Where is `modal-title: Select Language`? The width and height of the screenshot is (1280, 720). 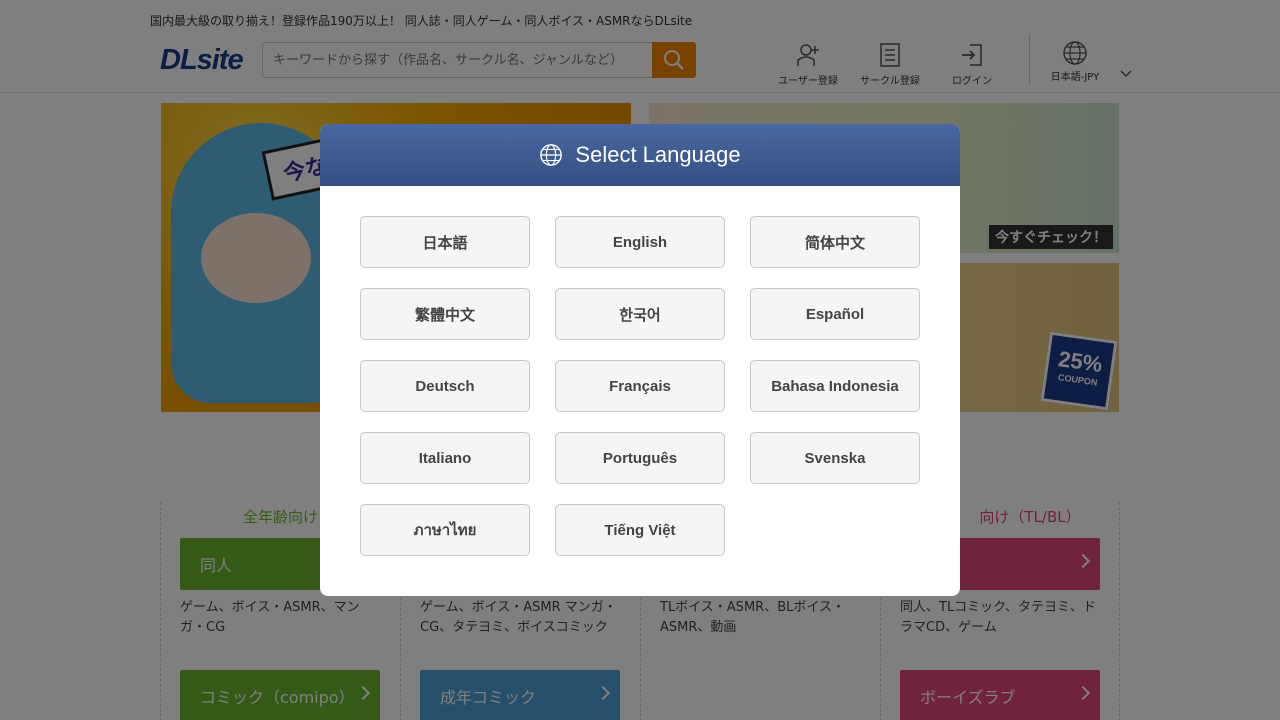
modal-title: Select Language is located at coordinates (658, 154).